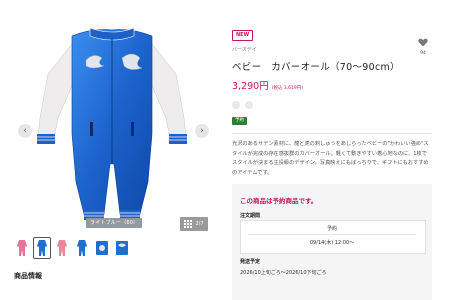 The width and height of the screenshot is (450, 300). I want to click on price-with-tax: (税込 3,619円), so click(287, 88).